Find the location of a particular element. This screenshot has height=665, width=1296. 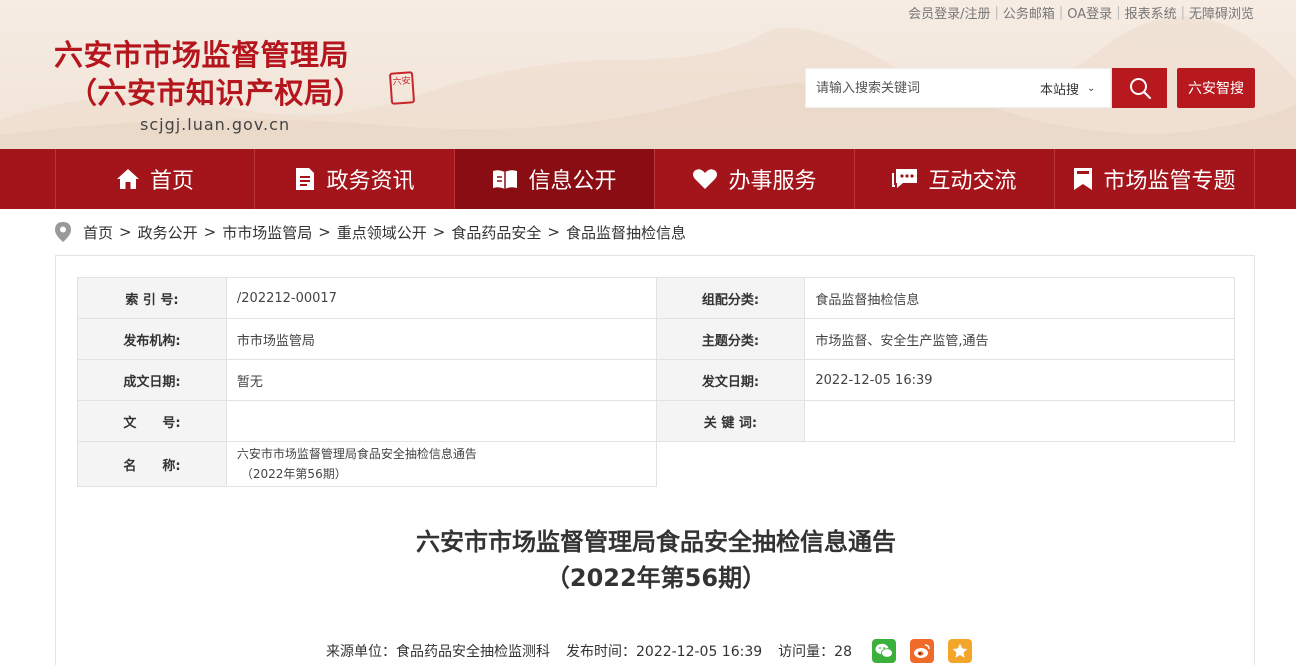

oa-login-link: OA登录 is located at coordinates (1089, 12).